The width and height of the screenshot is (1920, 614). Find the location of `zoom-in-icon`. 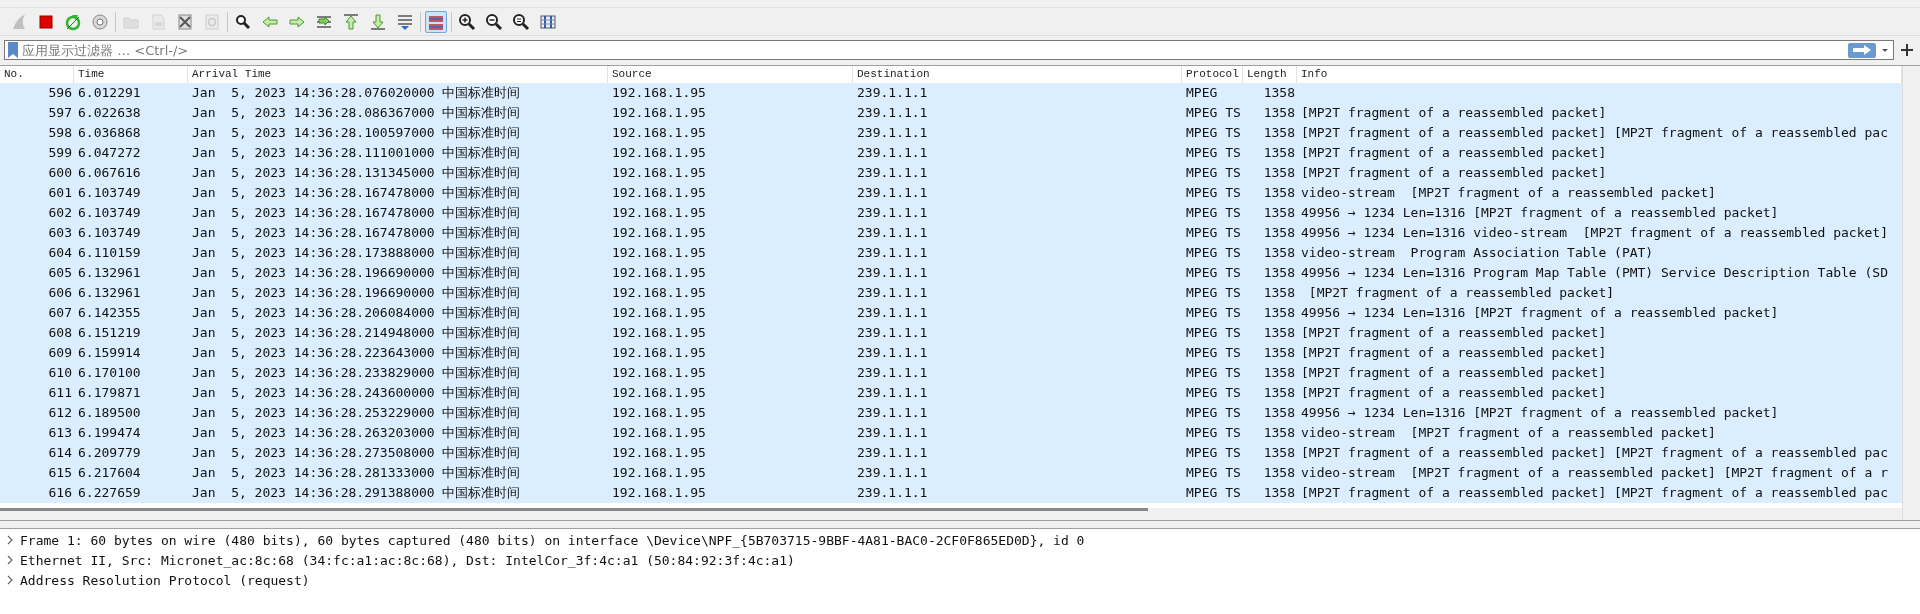

zoom-in-icon is located at coordinates (467, 21).